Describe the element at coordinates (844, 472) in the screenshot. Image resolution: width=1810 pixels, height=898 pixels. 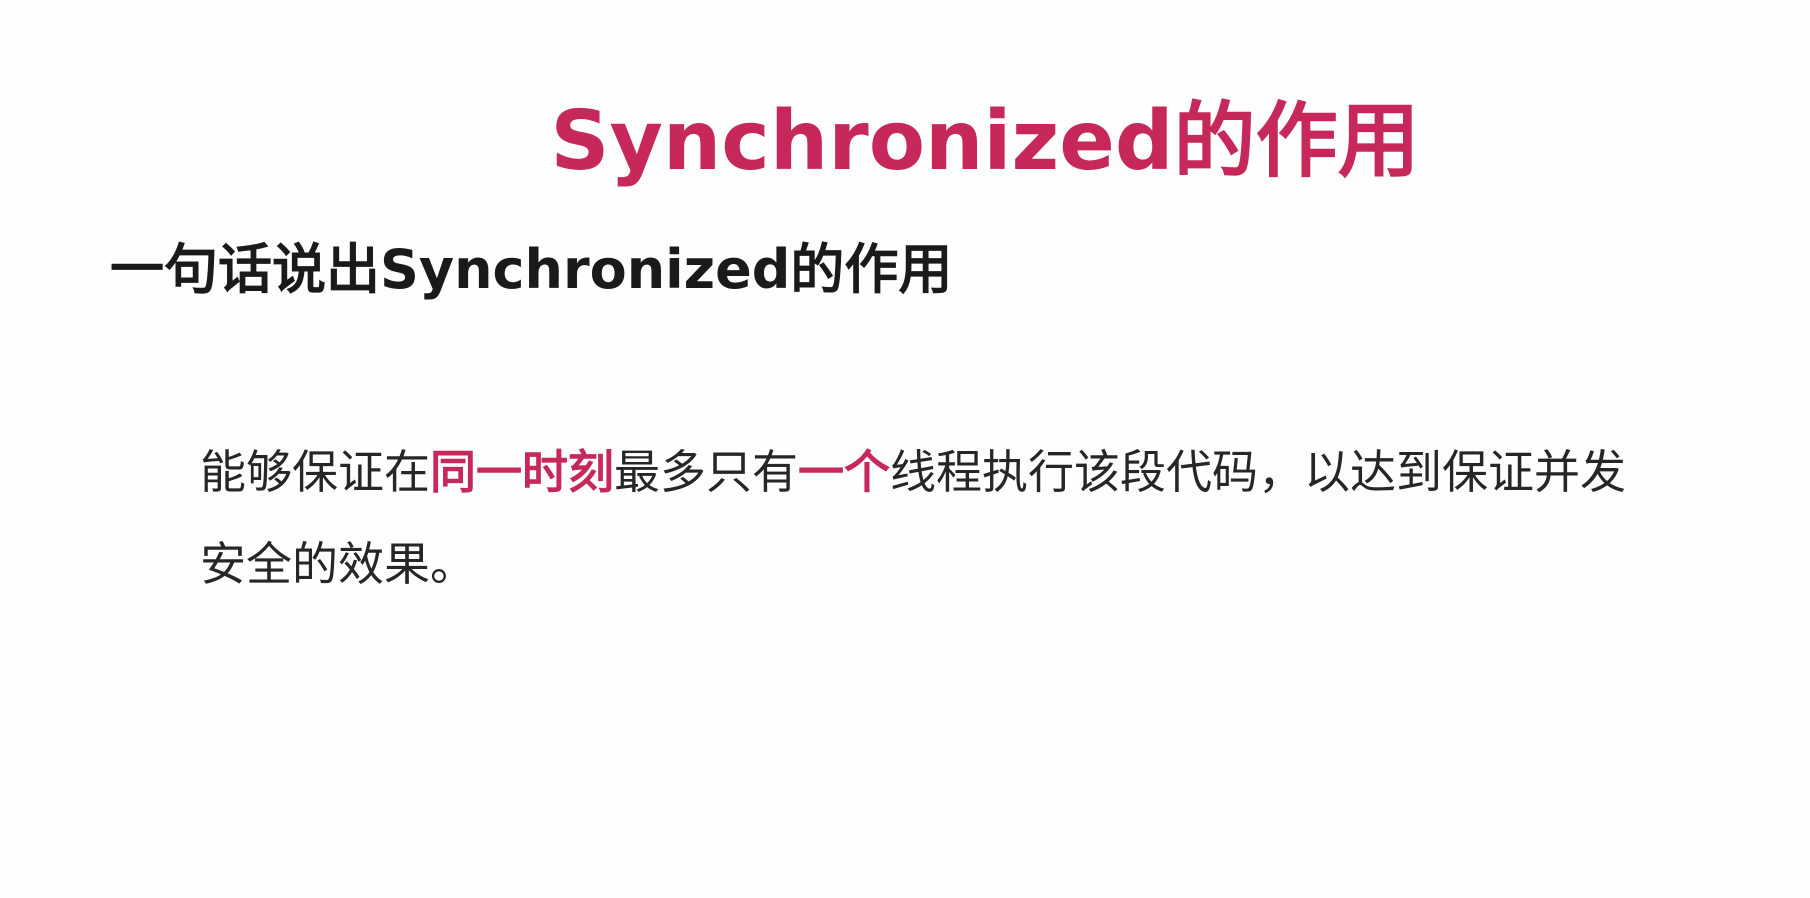
I see `body-highlight-one: 一个` at that location.